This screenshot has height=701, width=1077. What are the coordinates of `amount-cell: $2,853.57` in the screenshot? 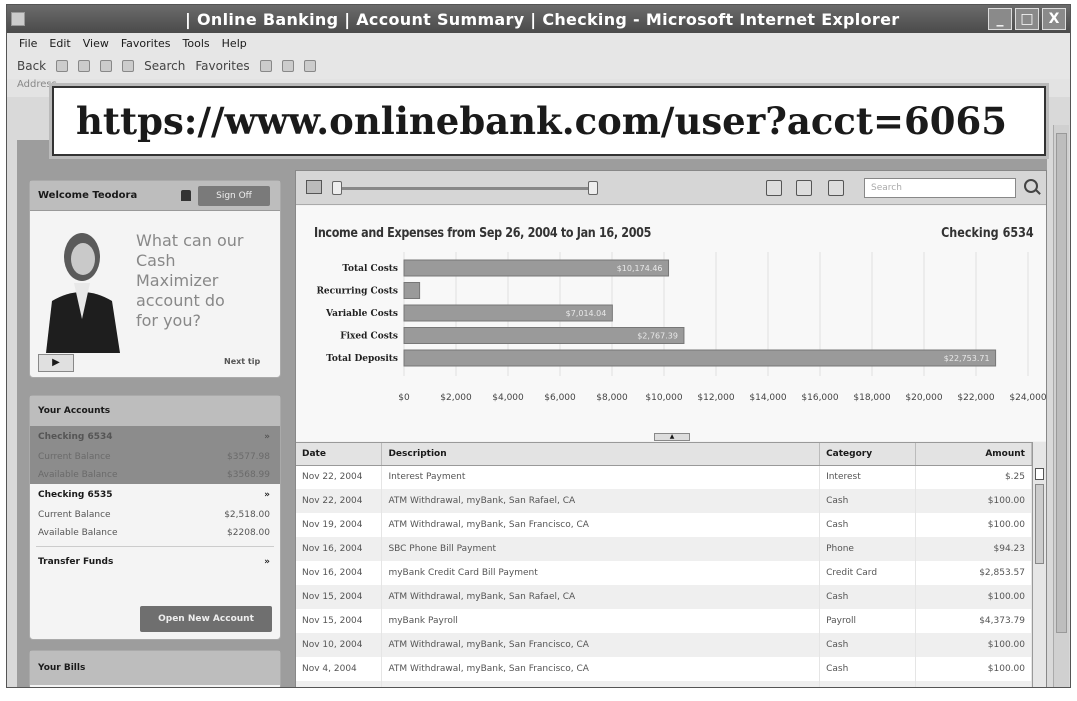 It's located at (973, 573).